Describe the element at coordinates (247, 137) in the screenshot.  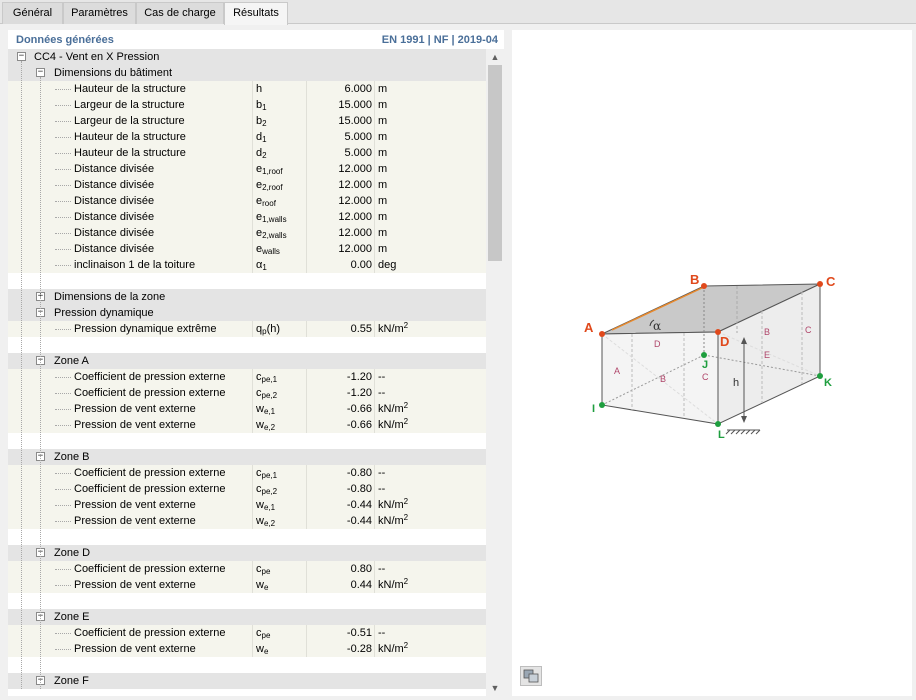
I see `table-row: Hauteur de la structure d1 5.000 m` at that location.